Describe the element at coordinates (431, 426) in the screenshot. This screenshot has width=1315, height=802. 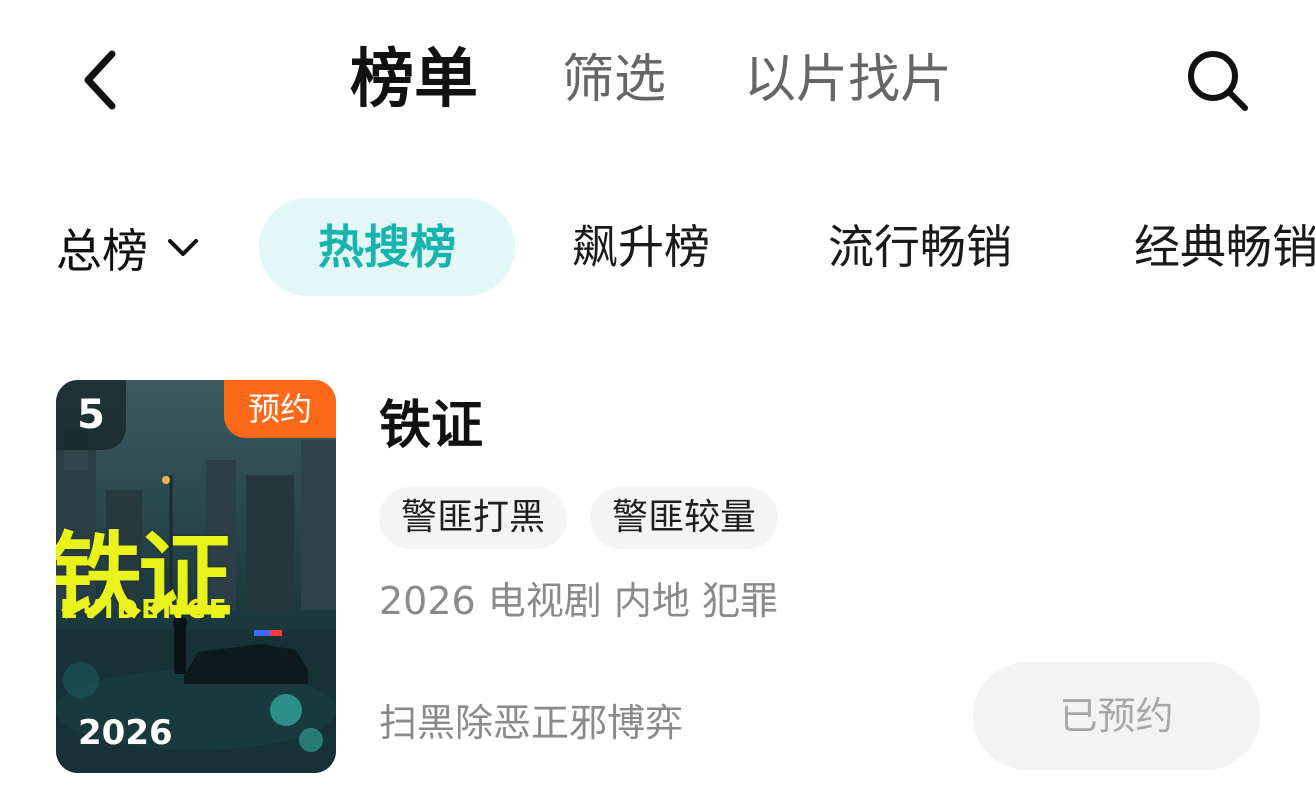
I see `item-title: 铁证` at that location.